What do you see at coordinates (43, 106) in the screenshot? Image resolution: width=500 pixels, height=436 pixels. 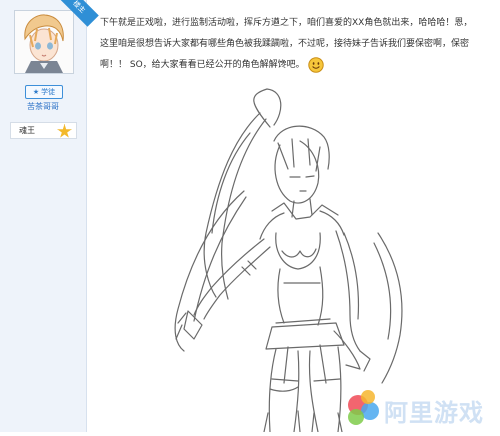 I see `username-link: 苦茶哥哥` at bounding box center [43, 106].